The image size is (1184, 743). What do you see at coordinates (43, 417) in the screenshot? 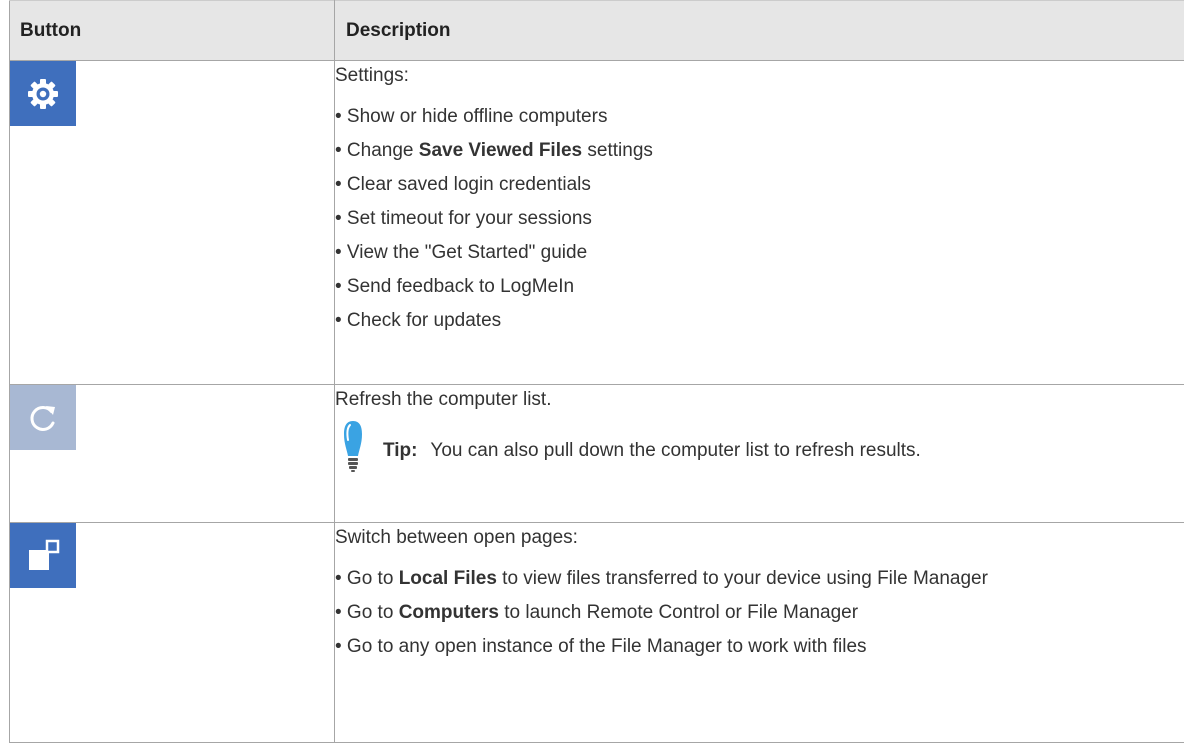
I see `refresh-icon` at bounding box center [43, 417].